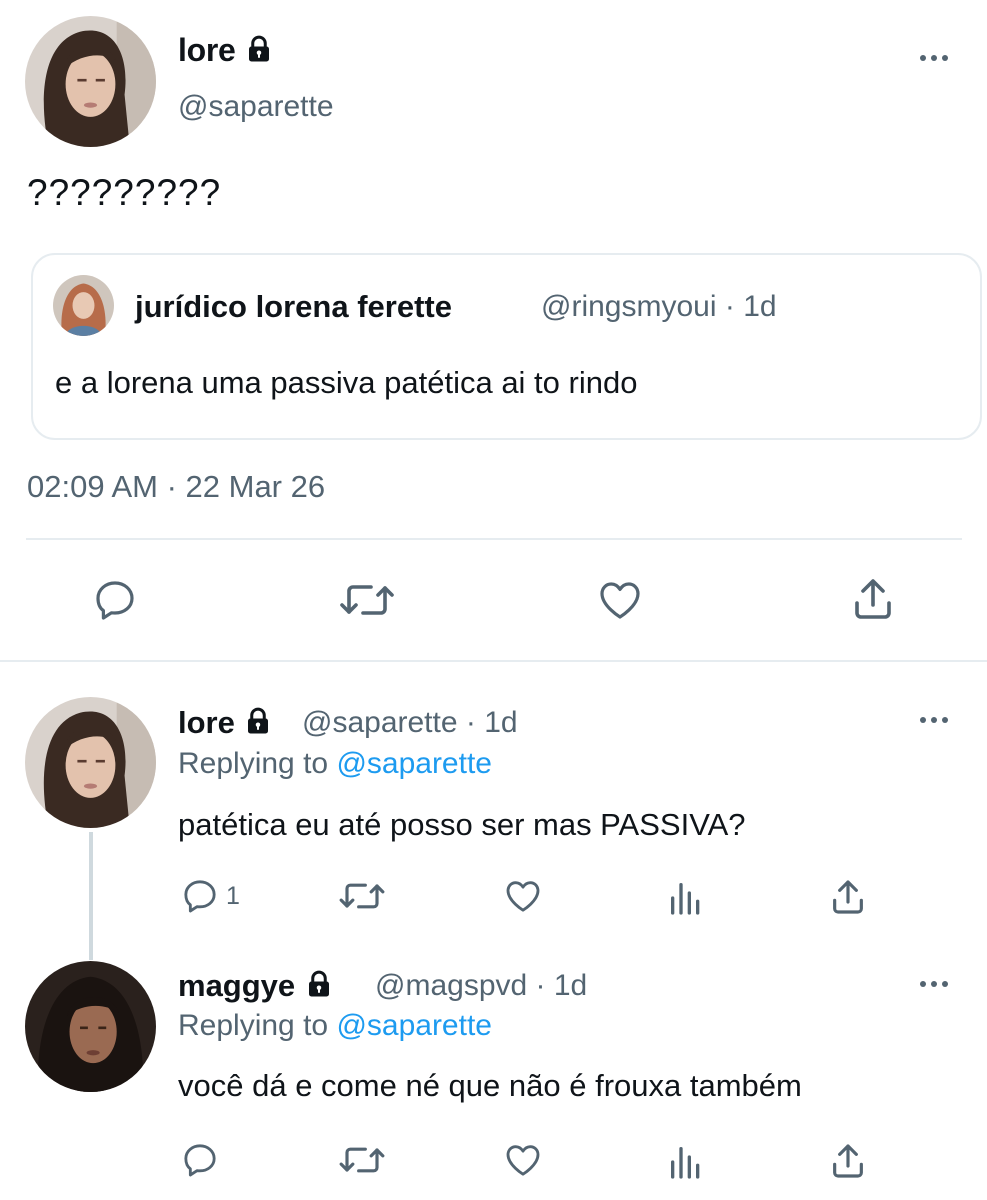 This screenshot has height=1200, width=987. I want to click on display-name: maggye, so click(256, 986).